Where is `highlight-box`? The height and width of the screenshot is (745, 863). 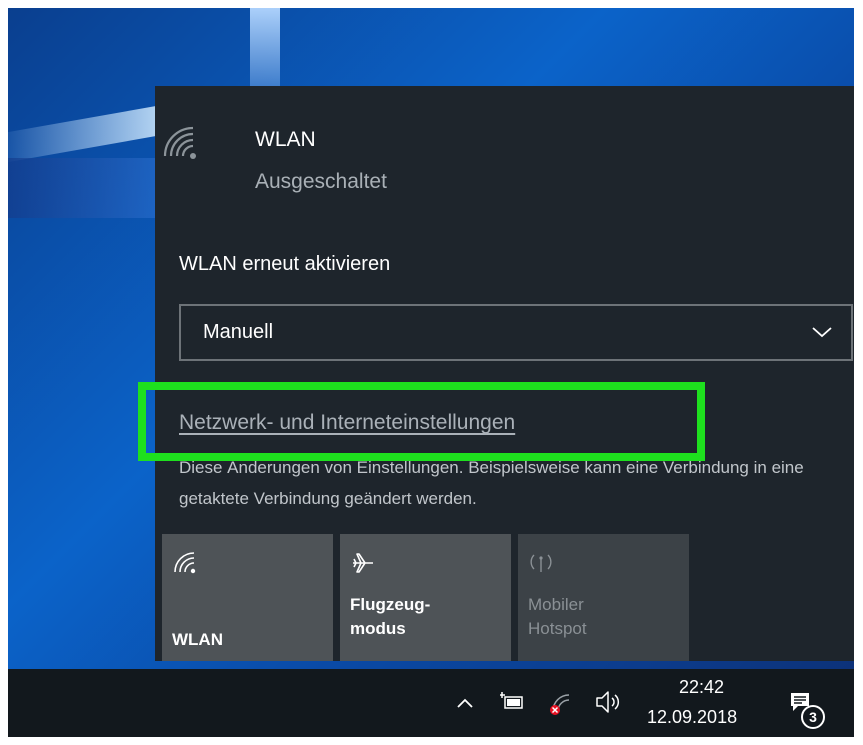 highlight-box is located at coordinates (421, 421).